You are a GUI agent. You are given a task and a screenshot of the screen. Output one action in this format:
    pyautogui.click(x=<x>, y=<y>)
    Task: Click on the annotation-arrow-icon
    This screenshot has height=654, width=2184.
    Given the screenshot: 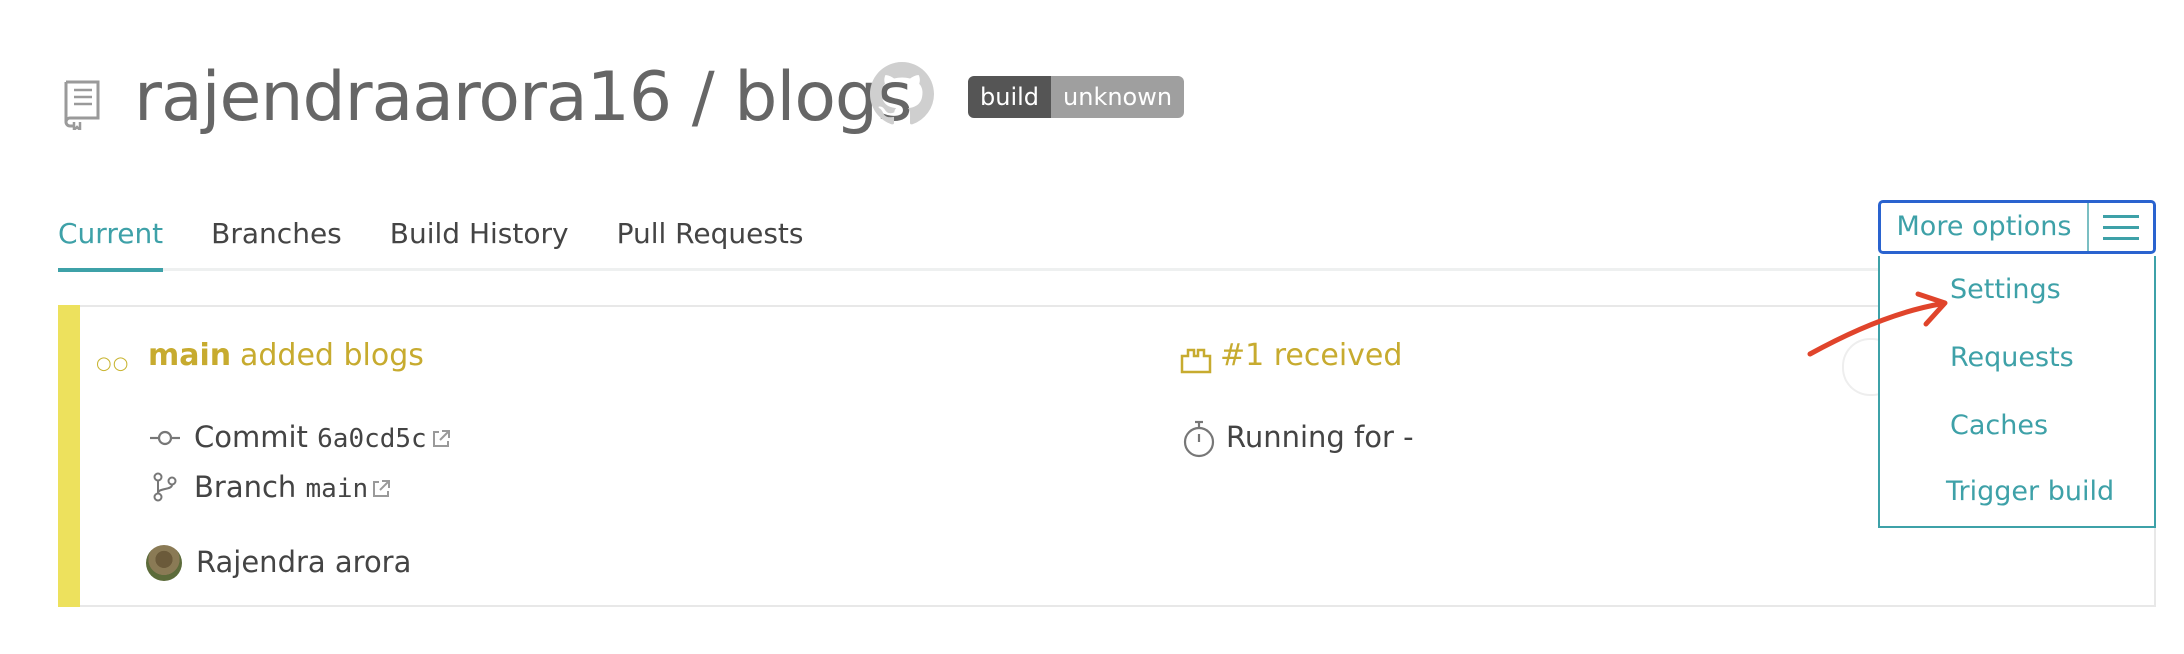 What is the action you would take?
    pyautogui.click(x=1877, y=324)
    